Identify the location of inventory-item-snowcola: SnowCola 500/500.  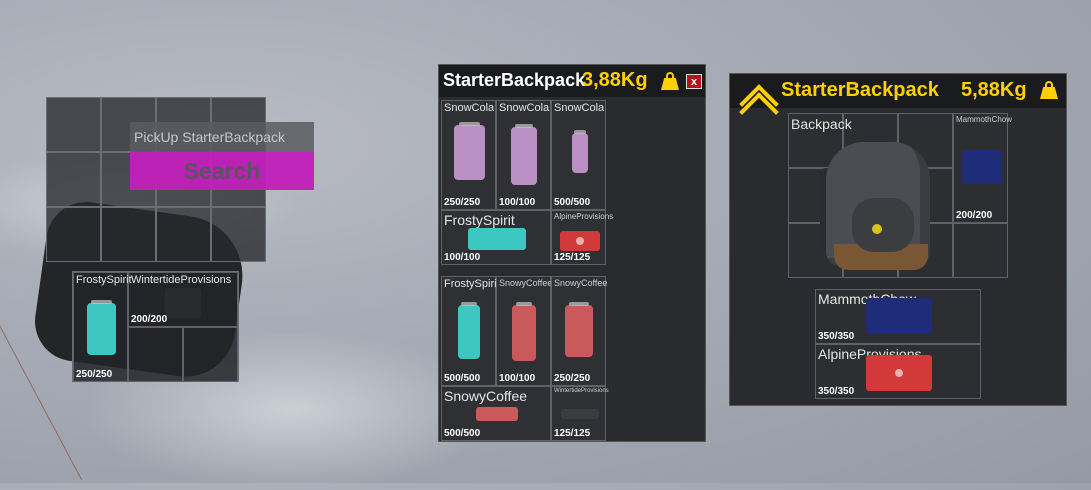
(578, 155).